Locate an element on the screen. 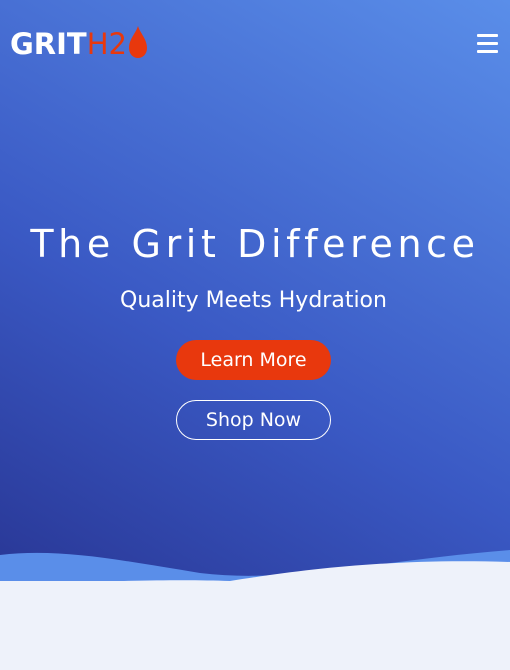 The width and height of the screenshot is (510, 670). learn-more-button: Learn More is located at coordinates (253, 360).